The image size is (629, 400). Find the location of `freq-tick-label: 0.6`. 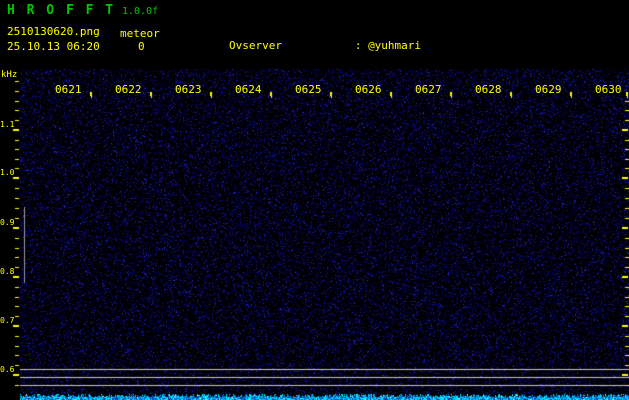

freq-tick-label: 0.6 is located at coordinates (7, 369).